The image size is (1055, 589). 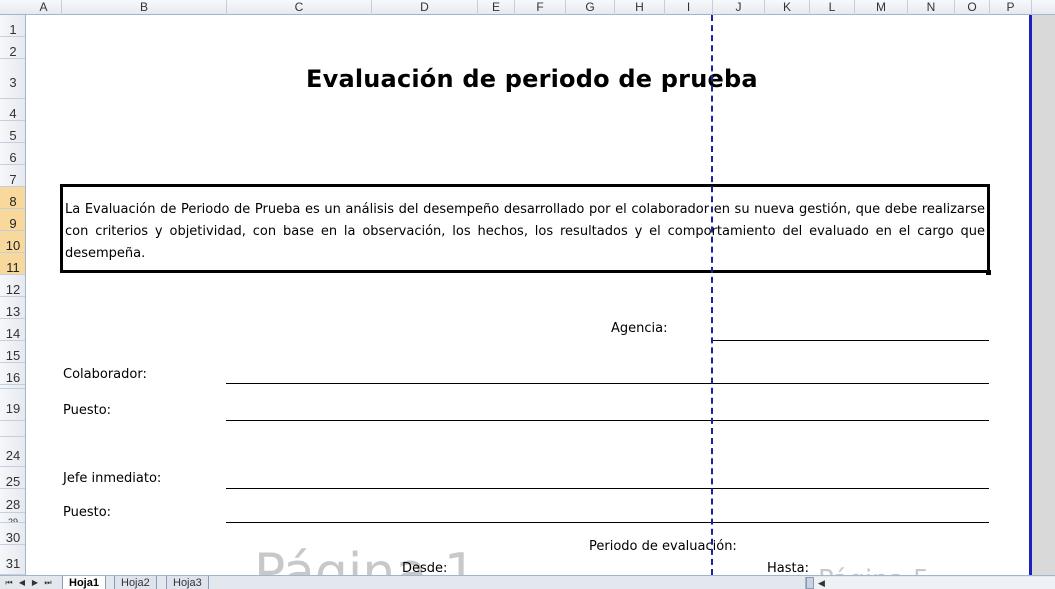 I want to click on outside-print-area, so click(x=1043, y=295).